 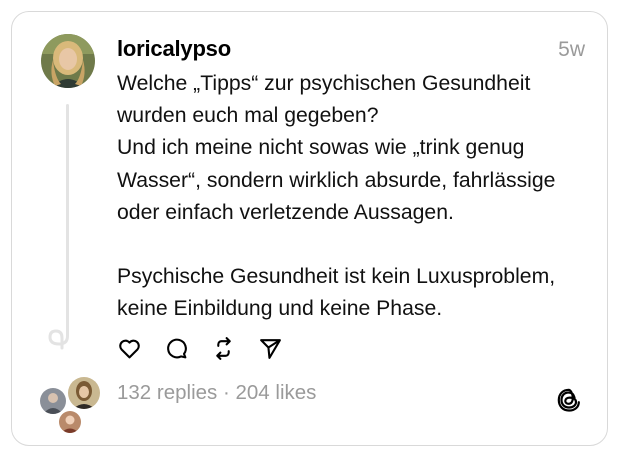 I want to click on threads-logo-icon, so click(x=569, y=400).